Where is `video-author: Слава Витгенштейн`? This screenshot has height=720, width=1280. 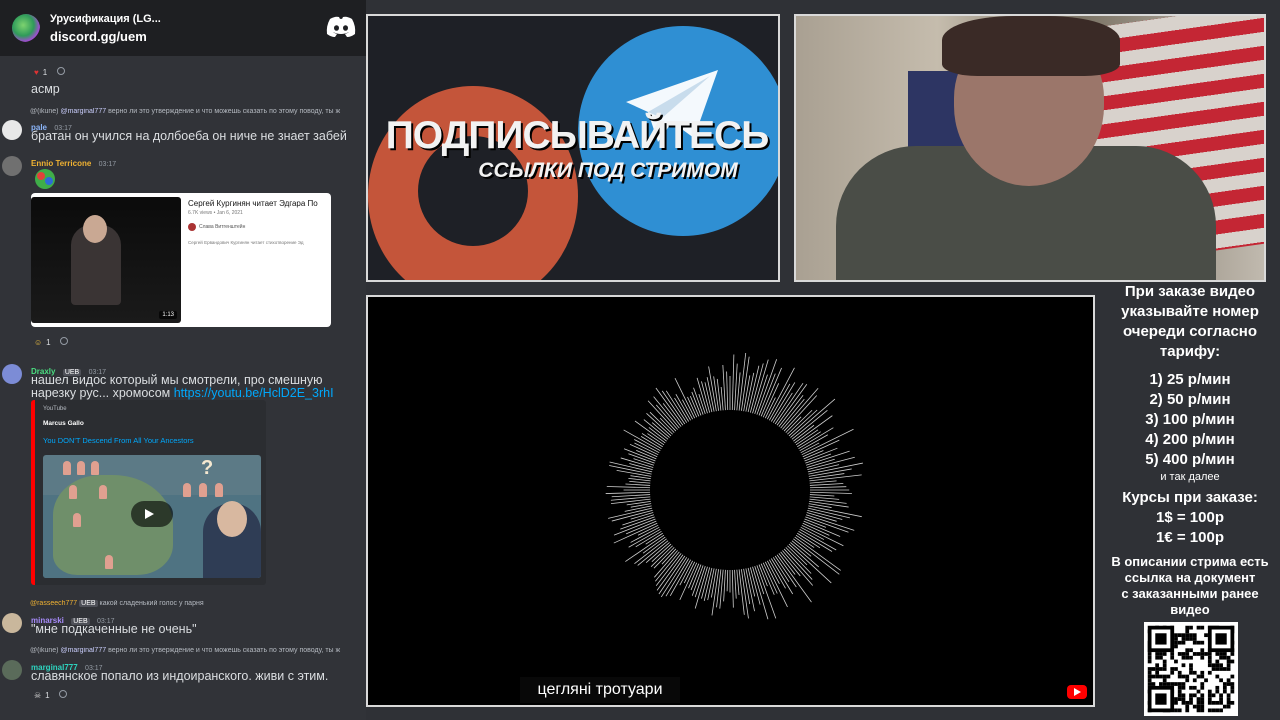 video-author: Слава Витгенштейн is located at coordinates (216, 227).